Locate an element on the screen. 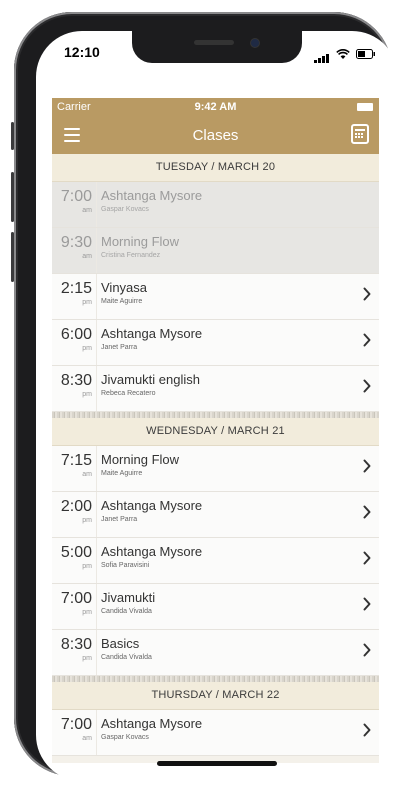  status-clock: 9:42 AM is located at coordinates (215, 107).